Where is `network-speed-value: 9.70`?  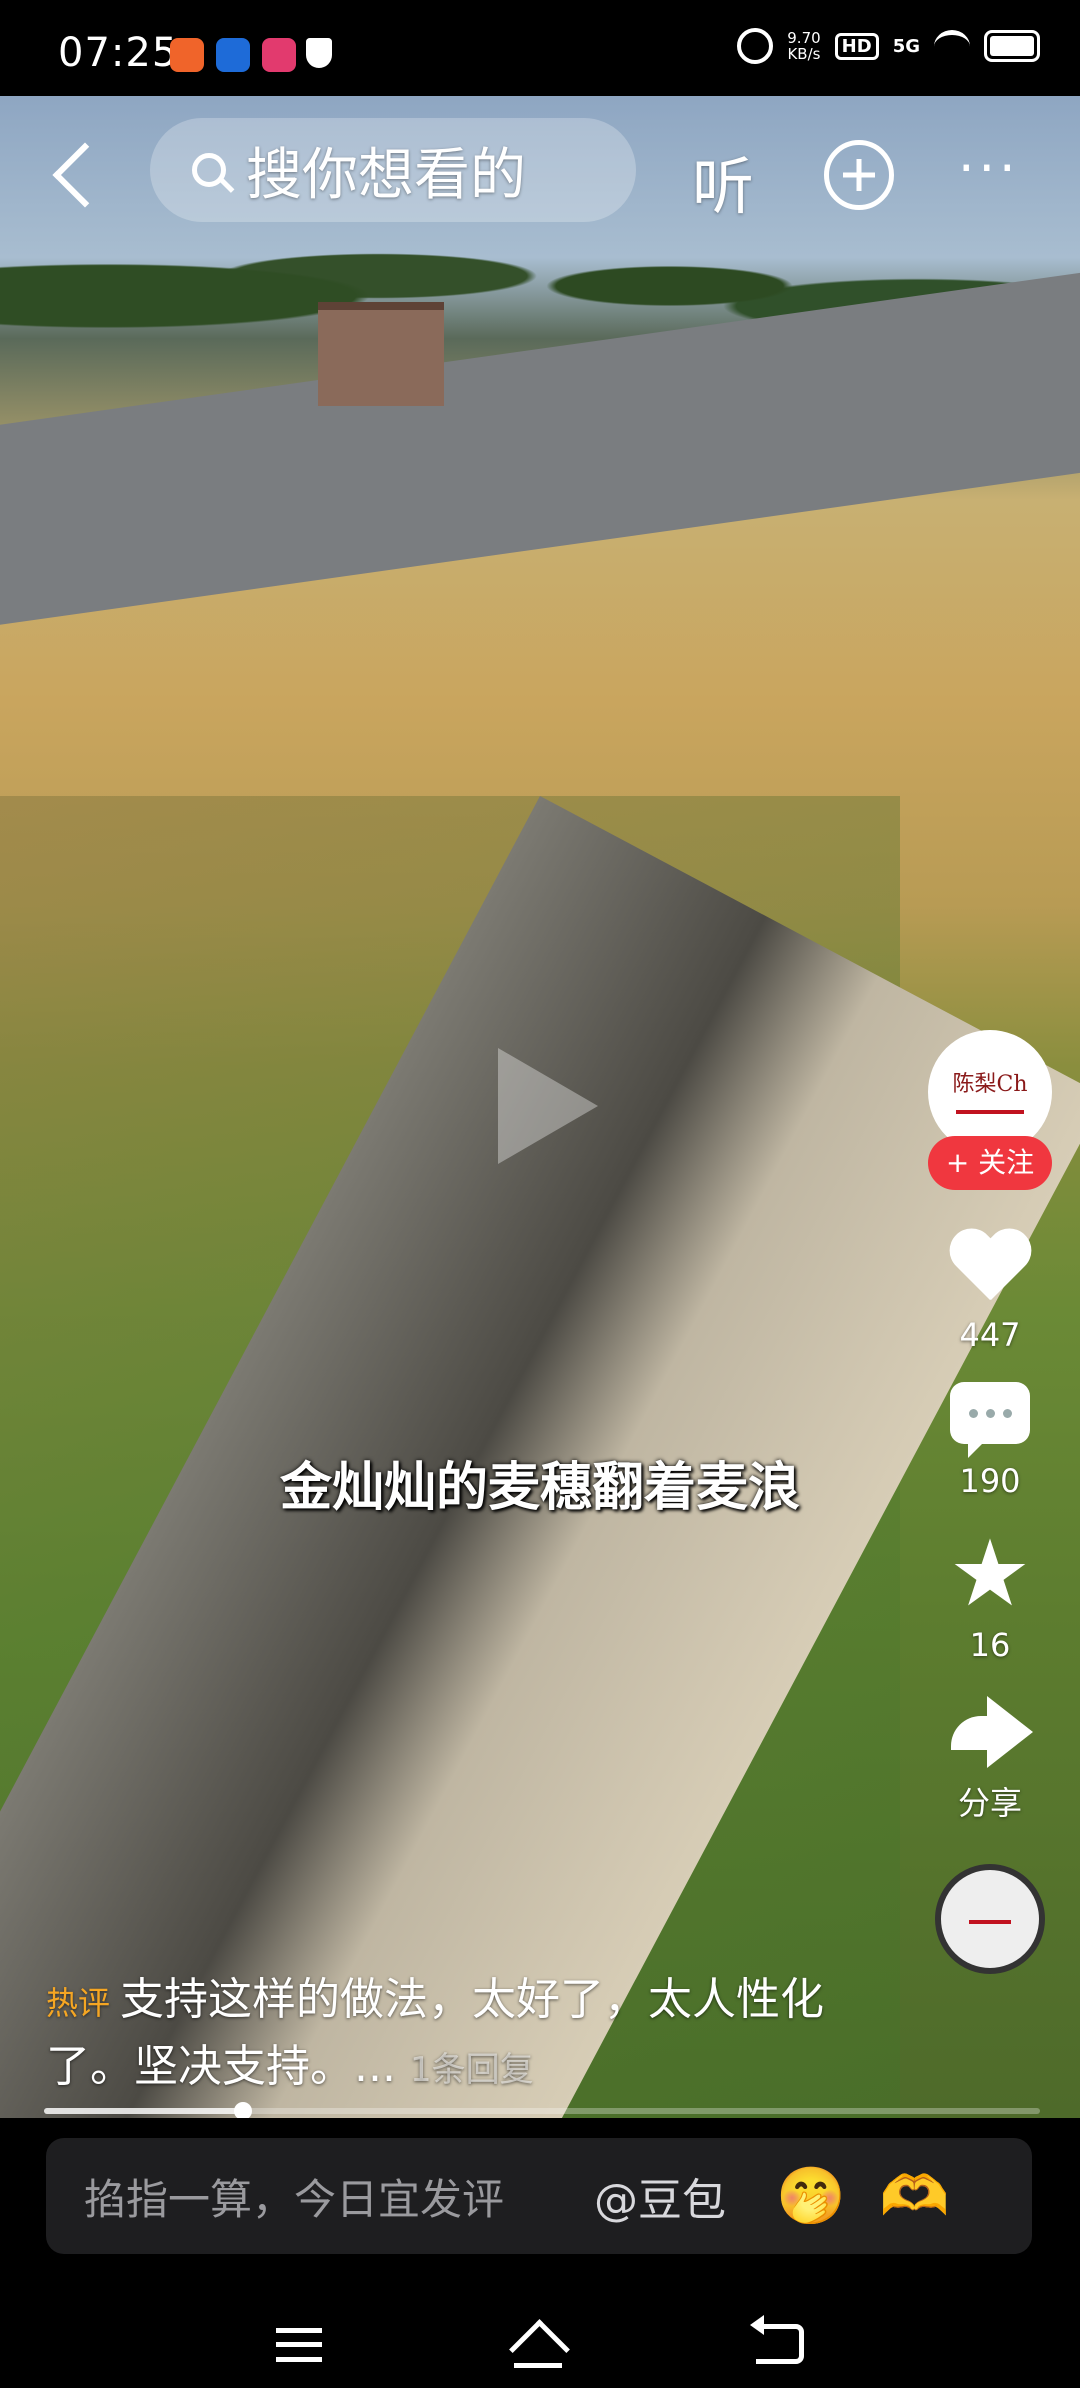
network-speed-value: 9.70 is located at coordinates (804, 38).